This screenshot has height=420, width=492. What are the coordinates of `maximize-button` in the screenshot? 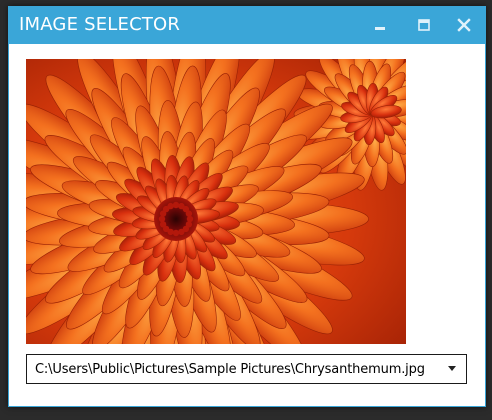 It's located at (424, 25).